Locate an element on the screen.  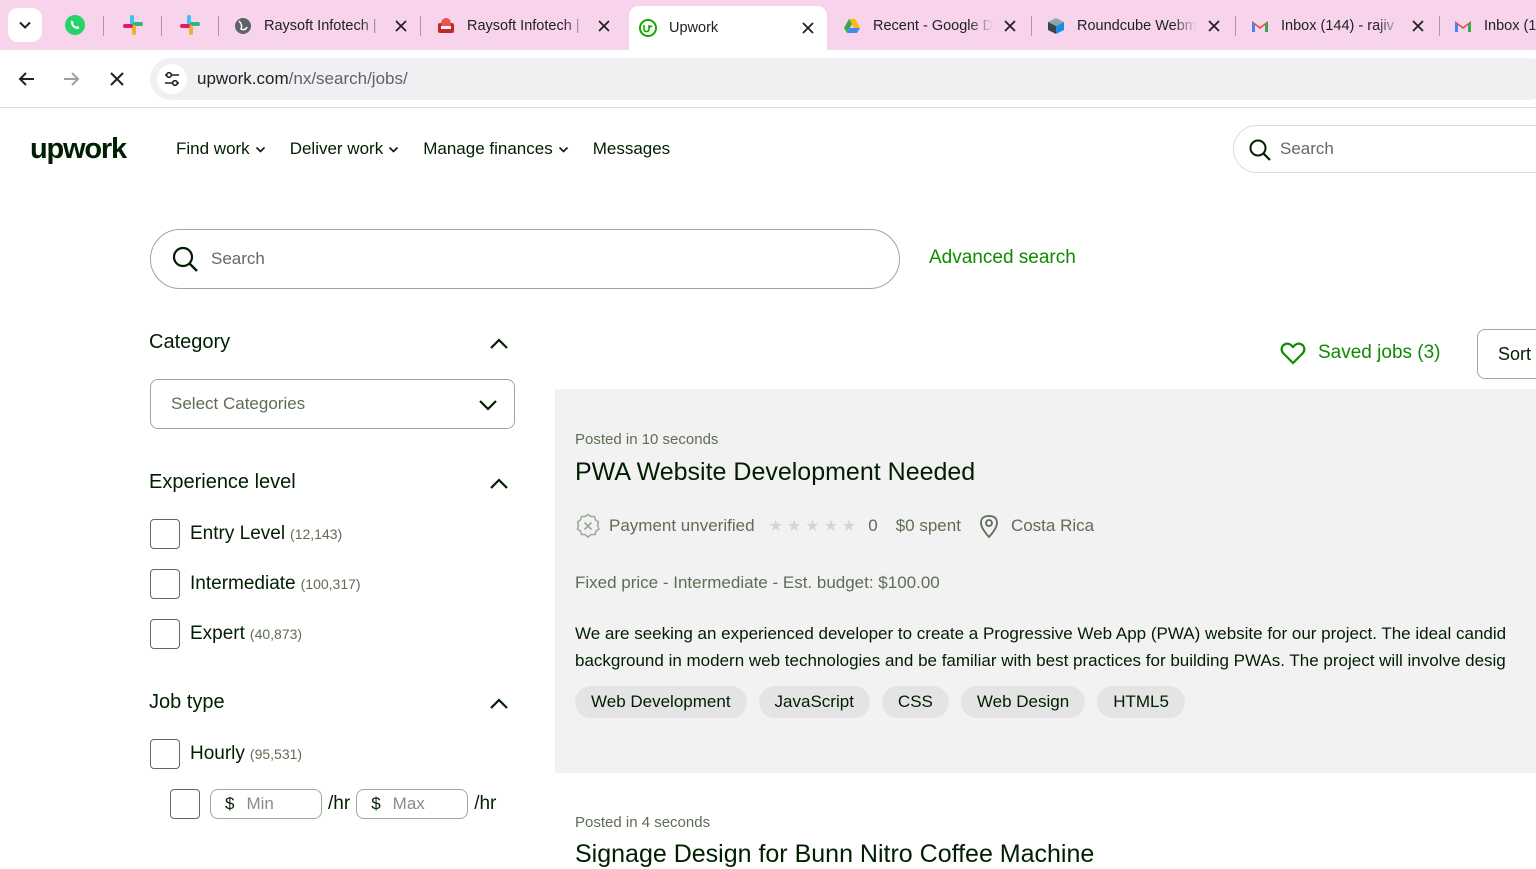
nav-label: Find work is located at coordinates (213, 148).